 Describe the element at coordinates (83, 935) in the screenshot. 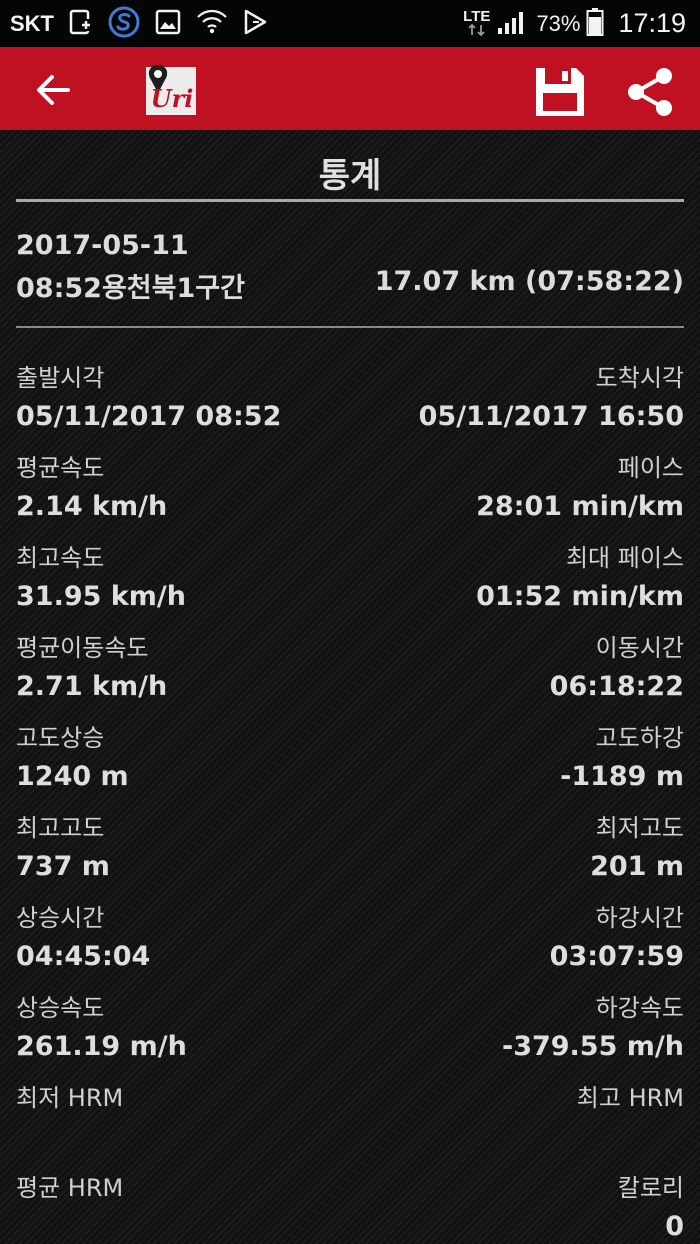

I see `stat-ascent-time: 상승시간 04:45:04` at that location.